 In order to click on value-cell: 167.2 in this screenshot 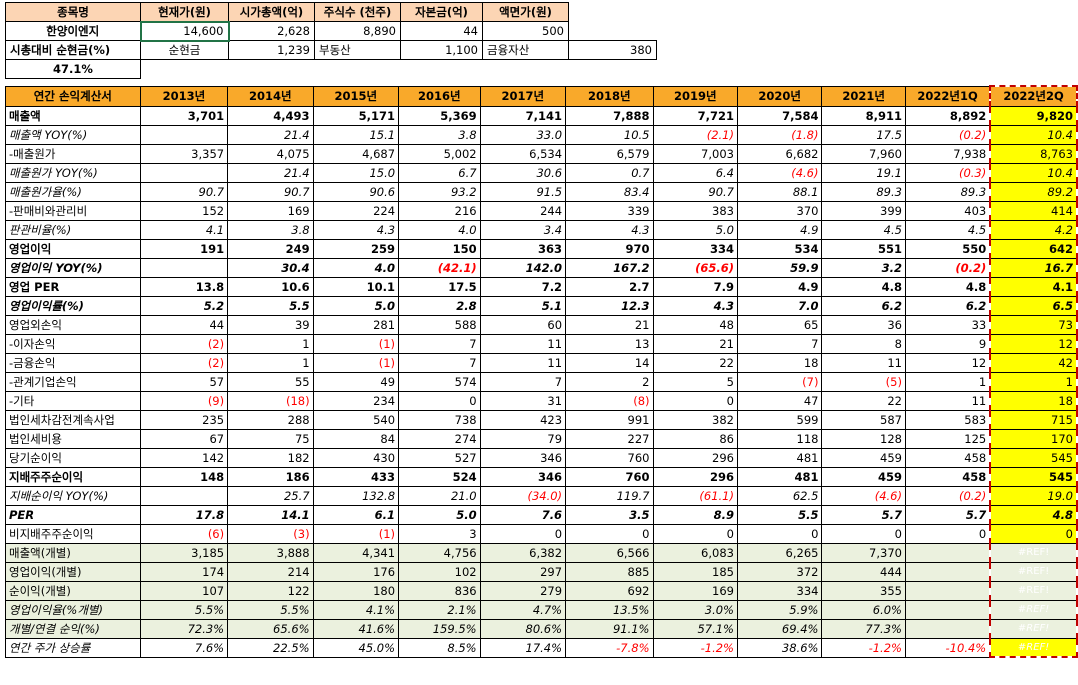, I will do `click(609, 267)`.